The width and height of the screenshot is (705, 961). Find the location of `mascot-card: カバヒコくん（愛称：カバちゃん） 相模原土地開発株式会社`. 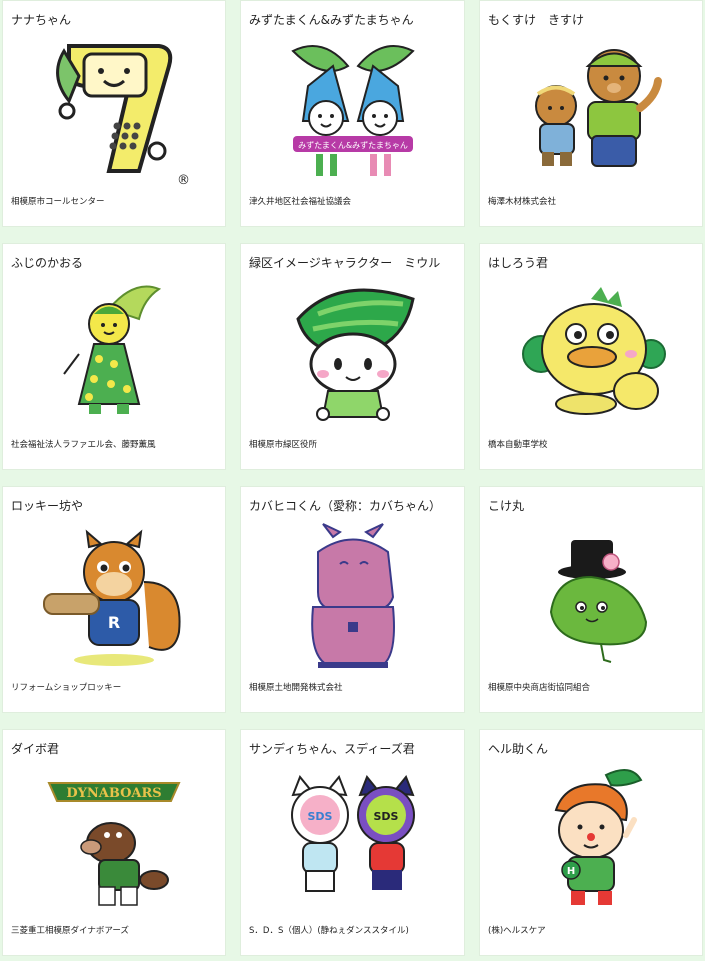

mascot-card: カバヒコくん（愛称：カバちゃん） 相模原土地開発株式会社 is located at coordinates (352, 599).